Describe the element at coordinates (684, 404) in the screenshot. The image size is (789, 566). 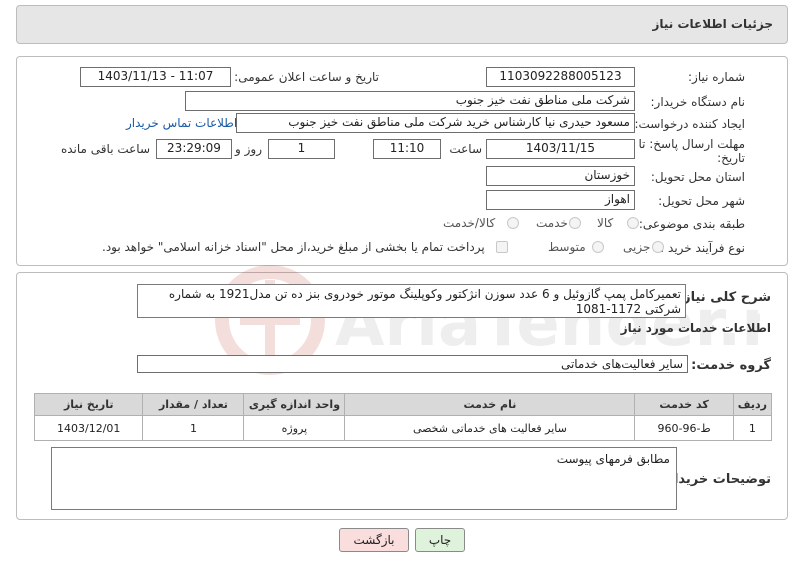
I see `col-service-code: کد خدمت` at that location.